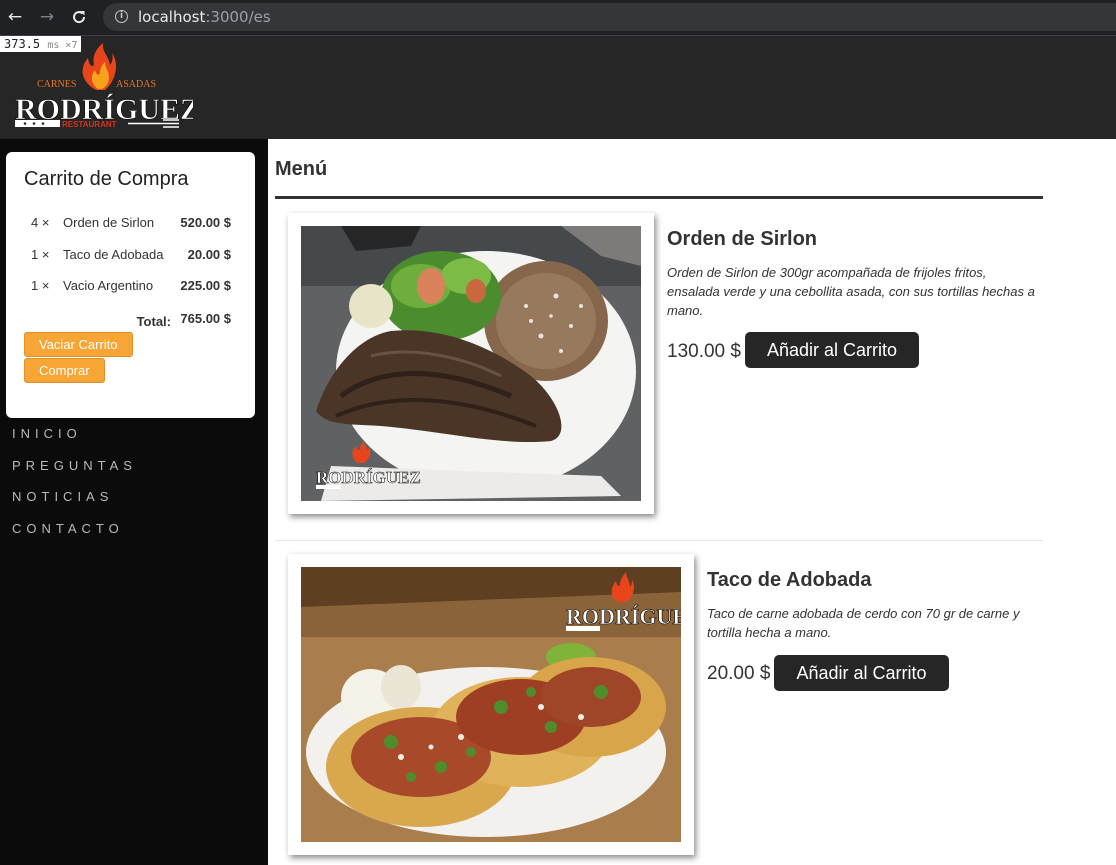  What do you see at coordinates (47, 17) in the screenshot?
I see `forward-arrow-icon: →` at bounding box center [47, 17].